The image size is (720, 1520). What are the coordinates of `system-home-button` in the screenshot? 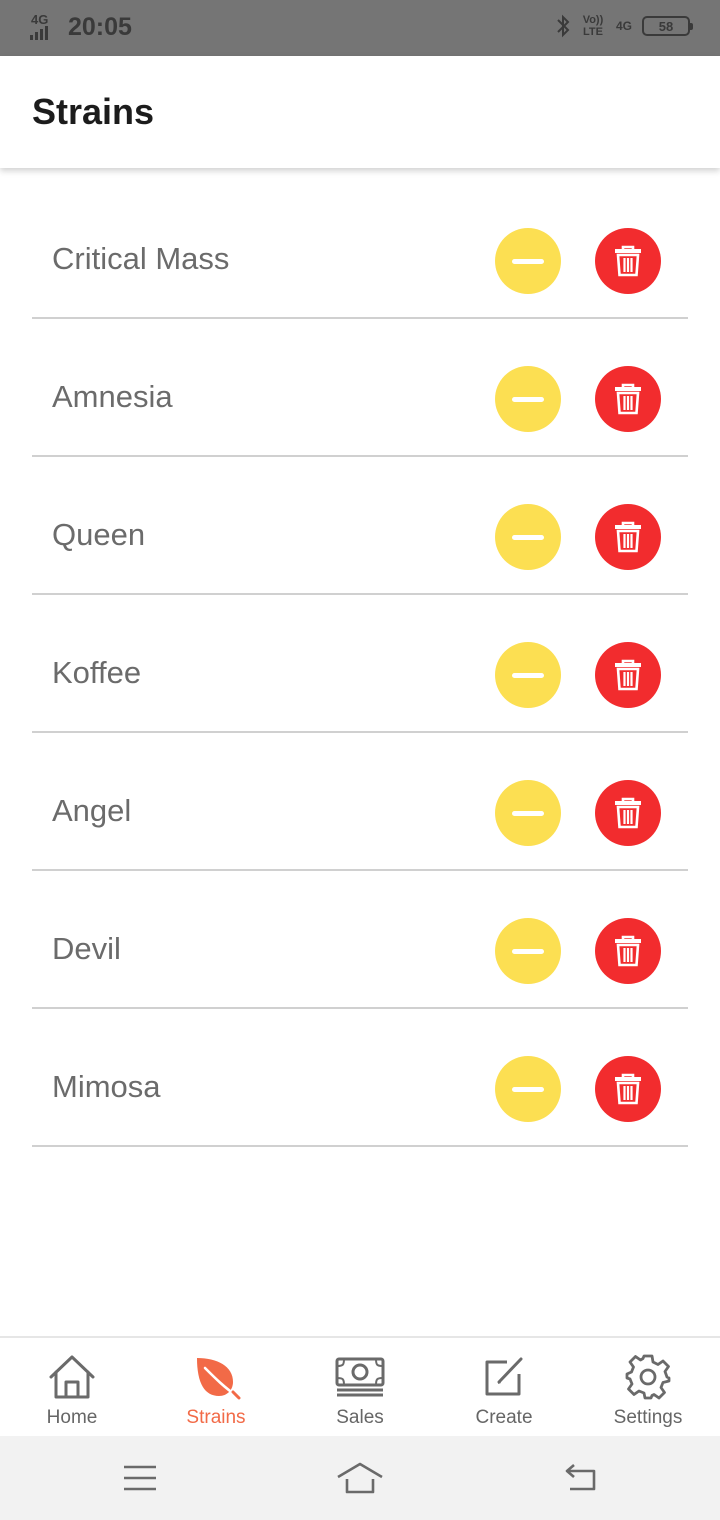 It's located at (360, 1478).